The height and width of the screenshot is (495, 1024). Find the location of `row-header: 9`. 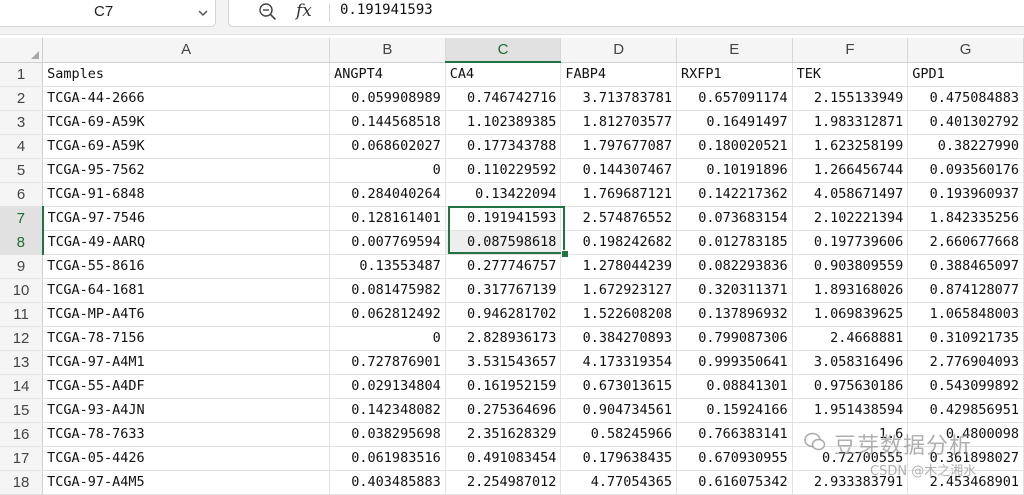

row-header: 9 is located at coordinates (22, 266).